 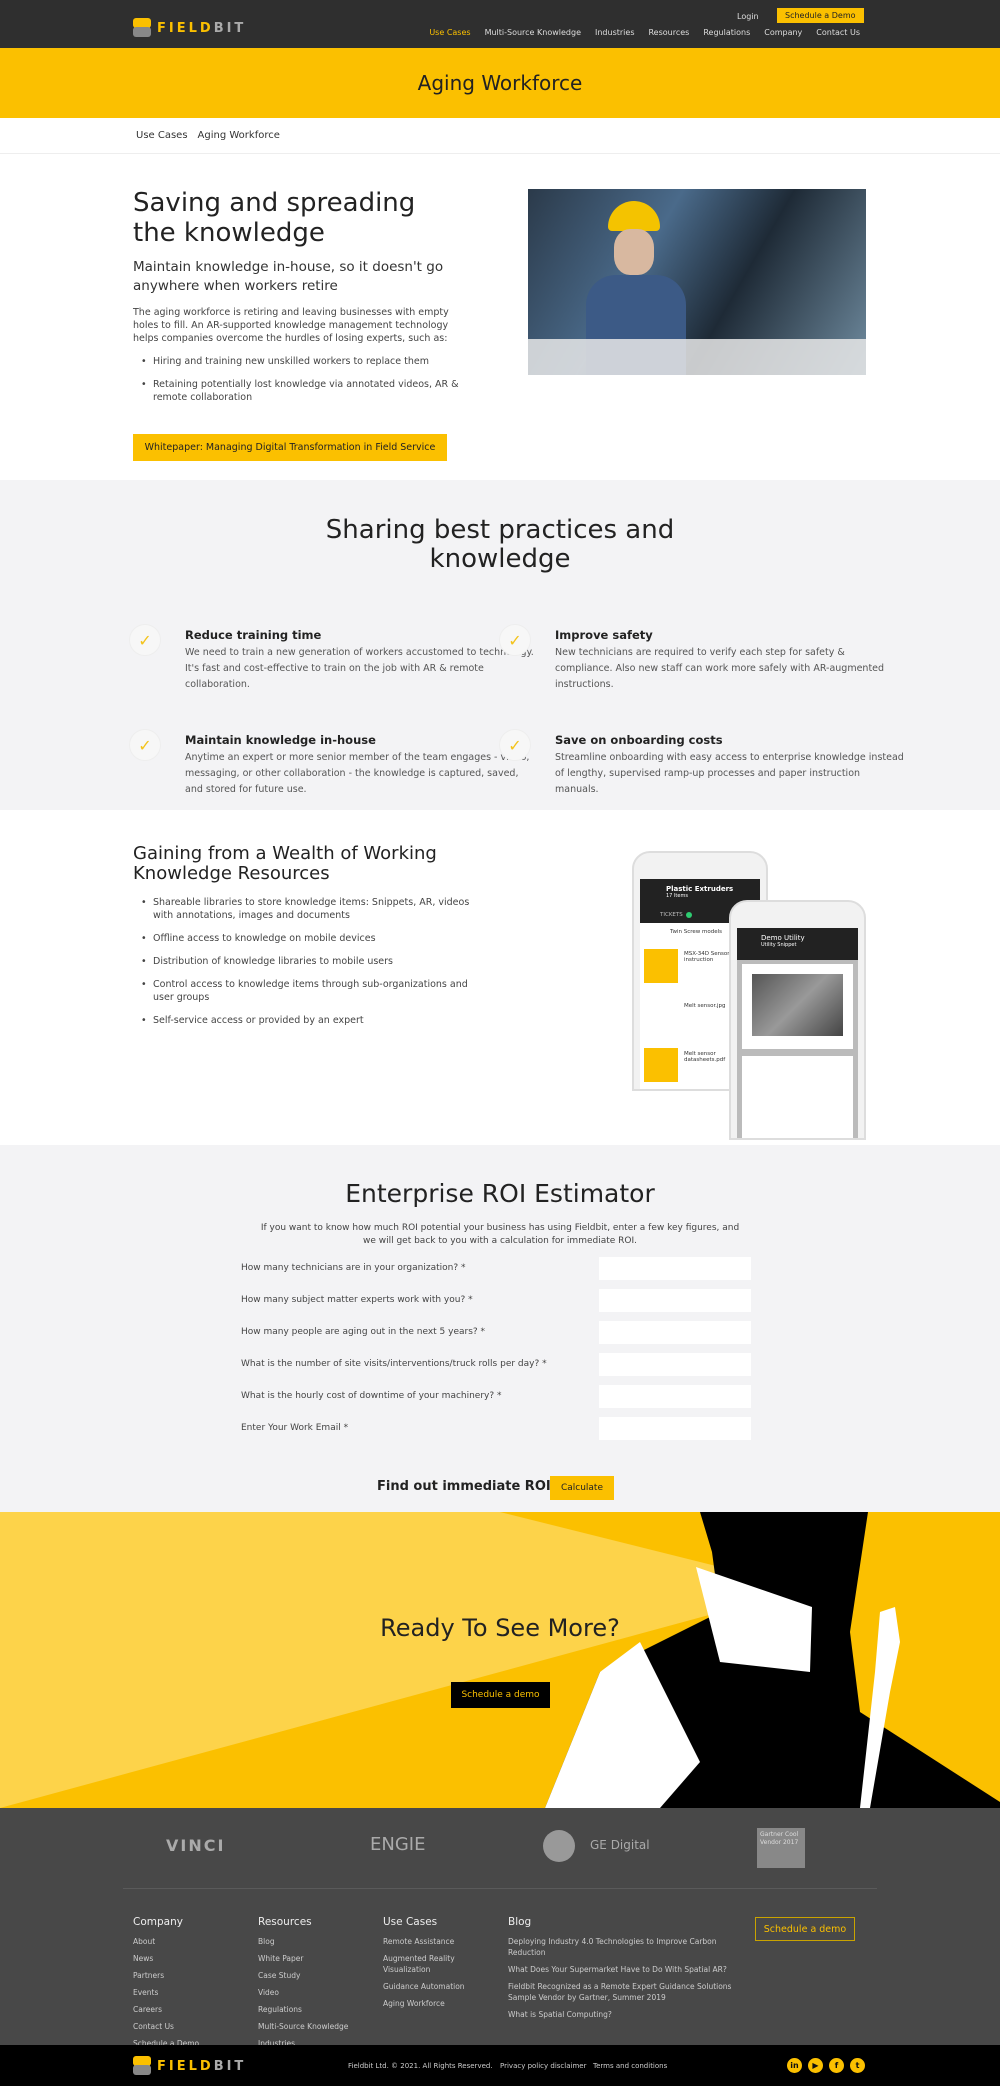 I want to click on phone-mockup-snippet: Demo Utility Utility Snippet, so click(x=797, y=1020).